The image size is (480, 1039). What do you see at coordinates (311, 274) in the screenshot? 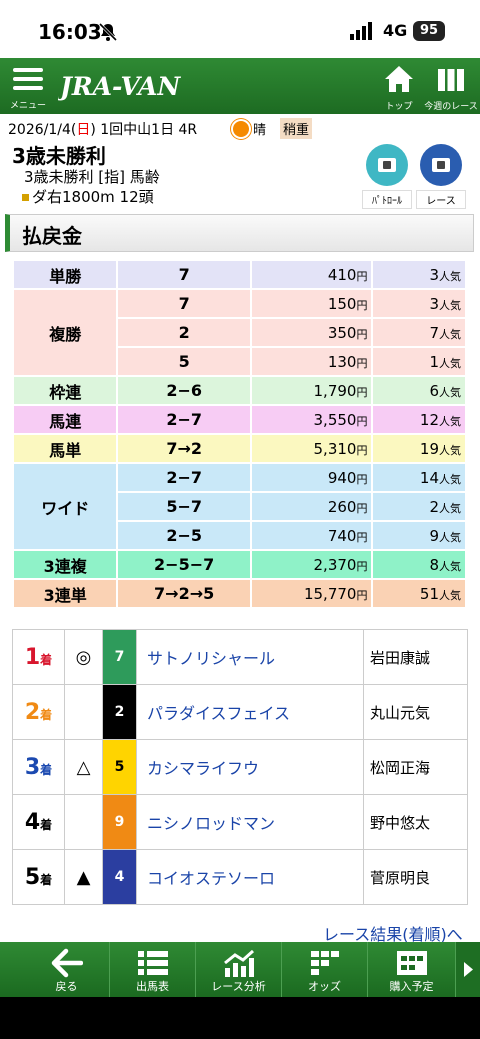
I see `payout-amount: 410円` at bounding box center [311, 274].